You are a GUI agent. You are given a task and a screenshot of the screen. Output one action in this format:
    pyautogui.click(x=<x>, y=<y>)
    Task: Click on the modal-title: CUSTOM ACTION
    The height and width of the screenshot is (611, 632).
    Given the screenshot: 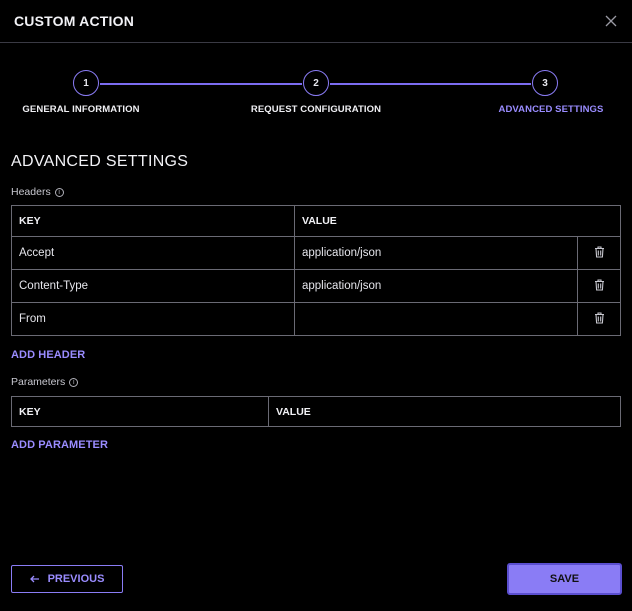 What is the action you would take?
    pyautogui.click(x=74, y=21)
    